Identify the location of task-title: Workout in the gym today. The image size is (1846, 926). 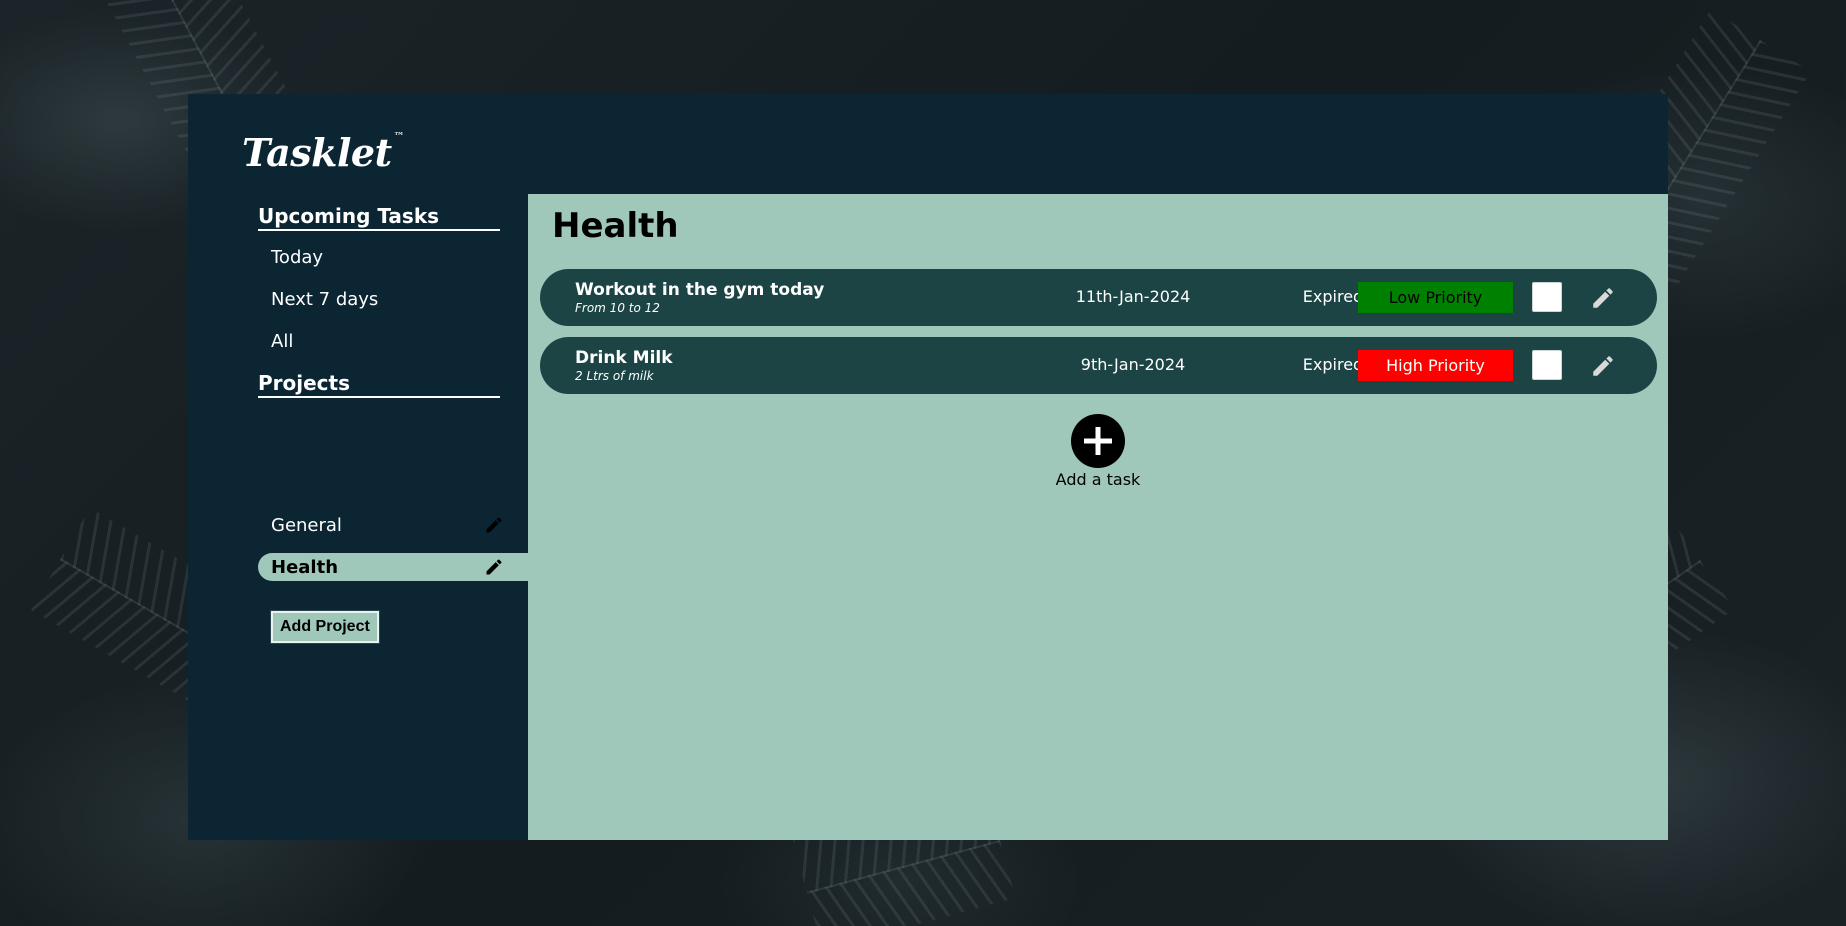
(700, 290).